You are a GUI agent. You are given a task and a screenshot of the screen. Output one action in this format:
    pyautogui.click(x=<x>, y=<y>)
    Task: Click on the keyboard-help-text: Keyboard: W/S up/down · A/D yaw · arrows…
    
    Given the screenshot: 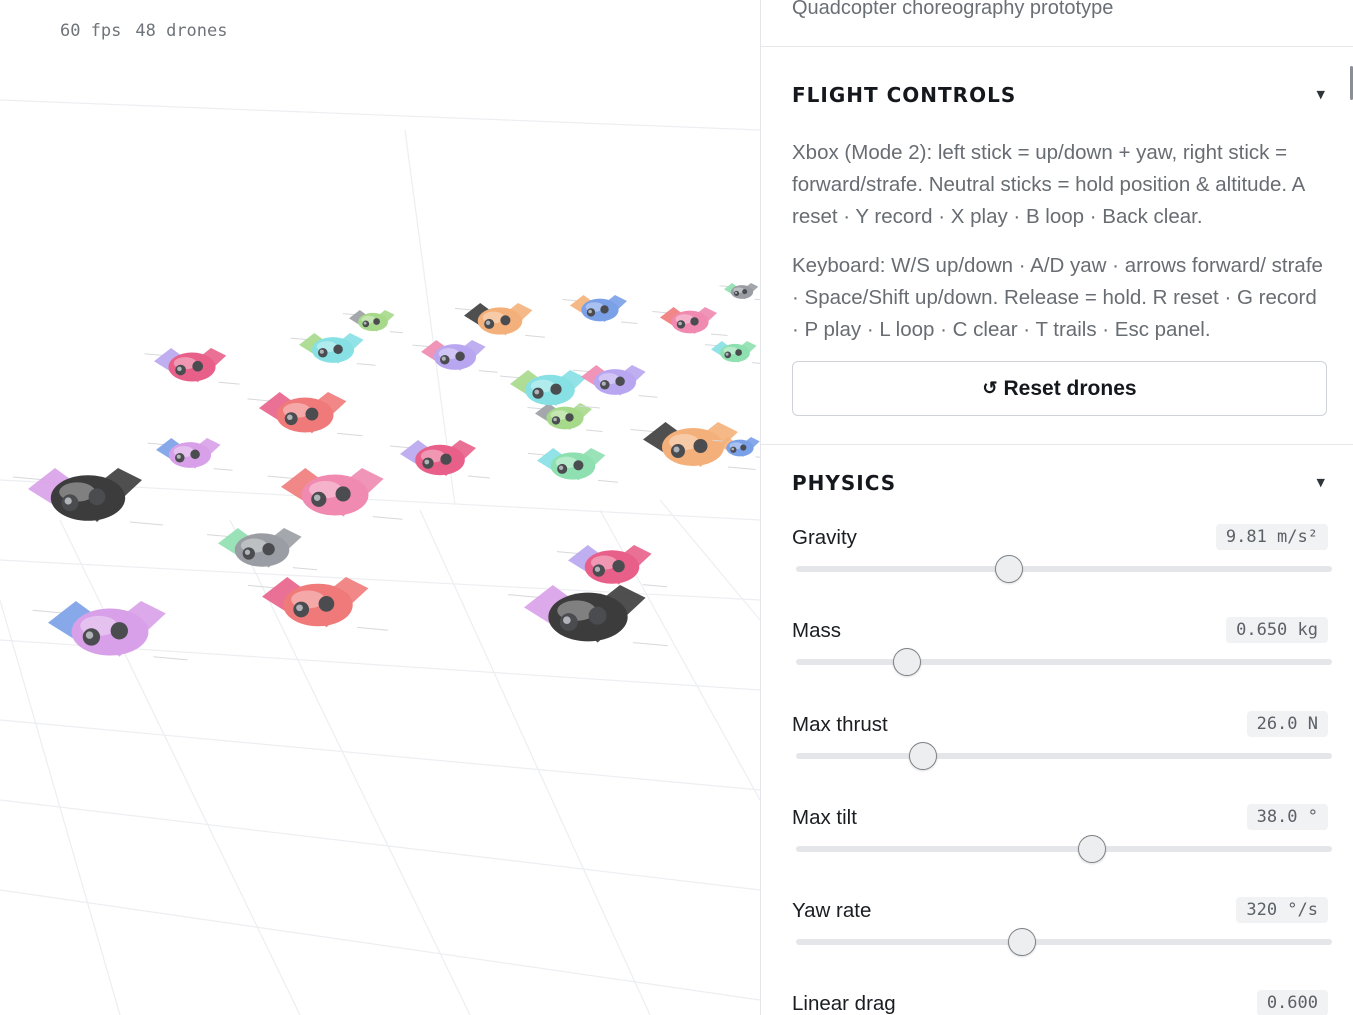 What is the action you would take?
    pyautogui.click(x=1057, y=297)
    